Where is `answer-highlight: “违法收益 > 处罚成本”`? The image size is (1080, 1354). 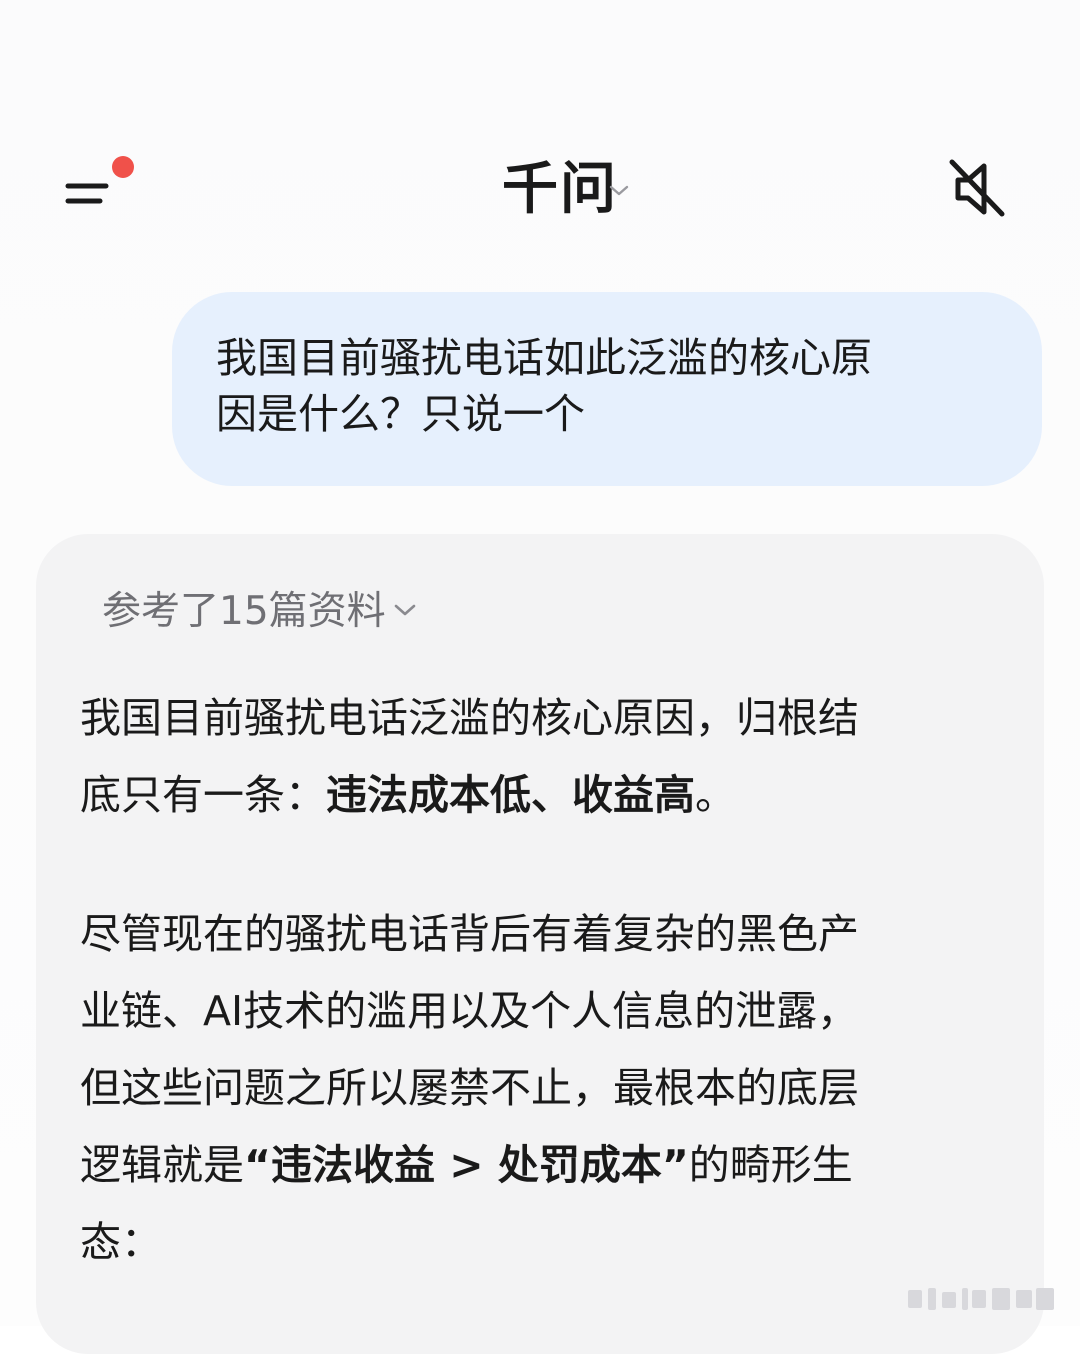
answer-highlight: “违法收益 > 处罚成本” is located at coordinates (466, 1165).